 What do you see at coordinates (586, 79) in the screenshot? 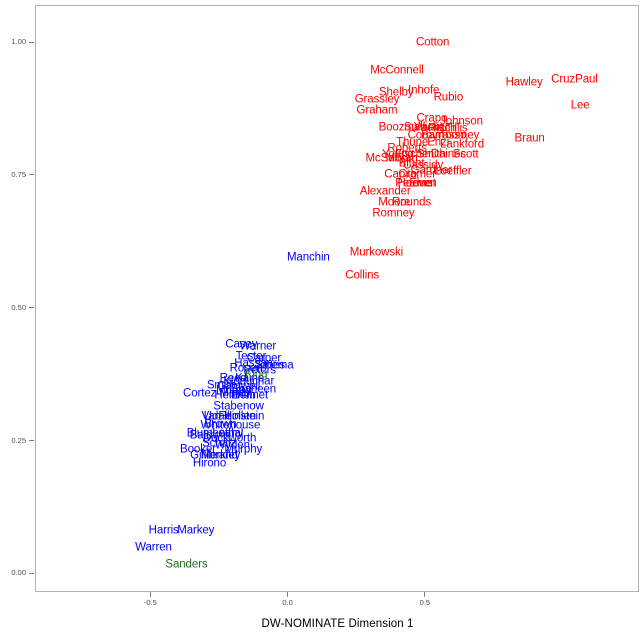
I see `data-point-label: Paul` at bounding box center [586, 79].